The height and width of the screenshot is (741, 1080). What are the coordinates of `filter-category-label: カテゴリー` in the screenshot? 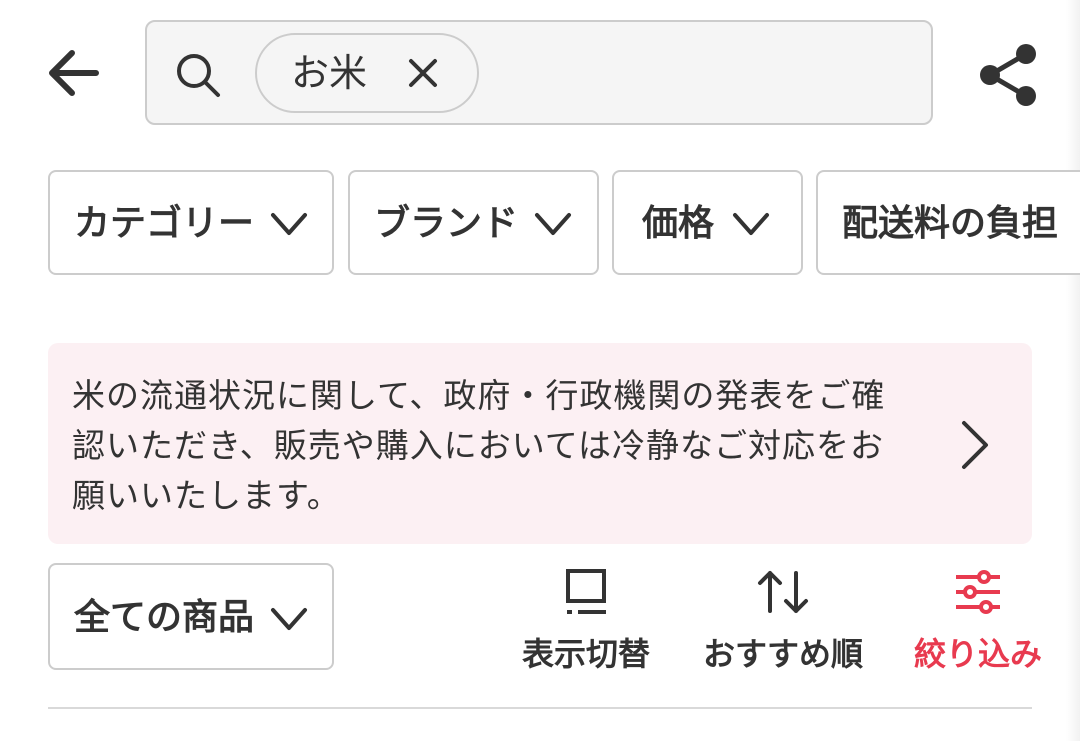 It's located at (164, 223).